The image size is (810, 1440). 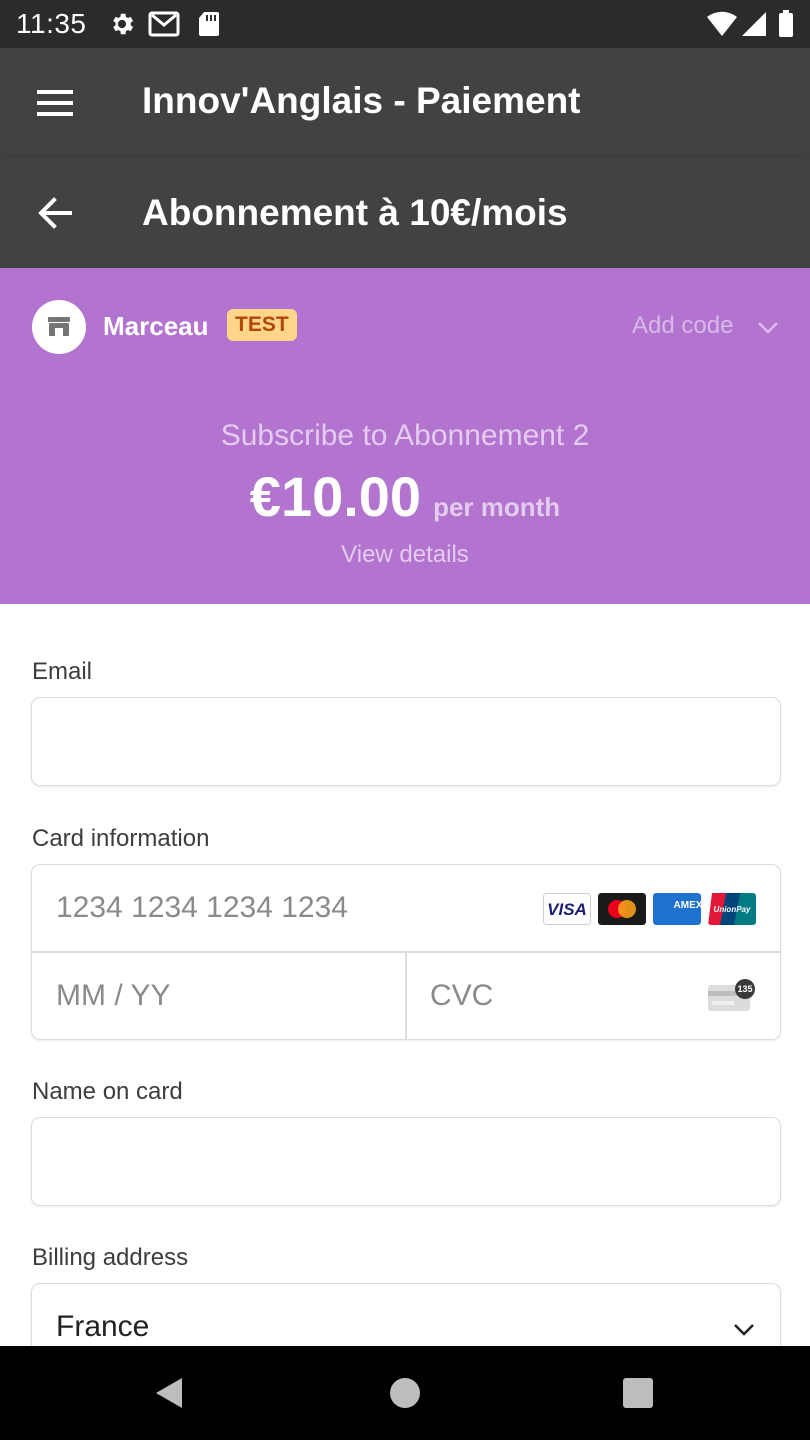 I want to click on card-info-label: Card information, so click(x=121, y=838).